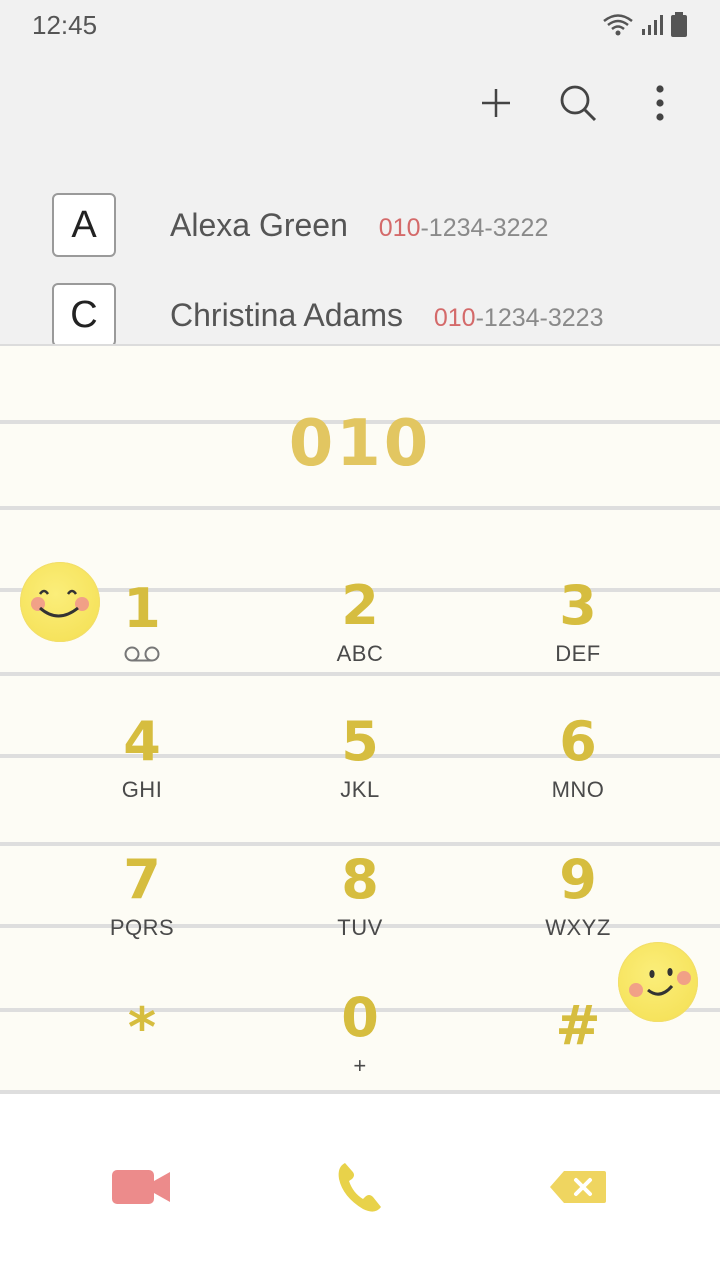 Image resolution: width=720 pixels, height=1280 pixels. Describe the element at coordinates (142, 879) in the screenshot. I see `key-digit: 7` at that location.